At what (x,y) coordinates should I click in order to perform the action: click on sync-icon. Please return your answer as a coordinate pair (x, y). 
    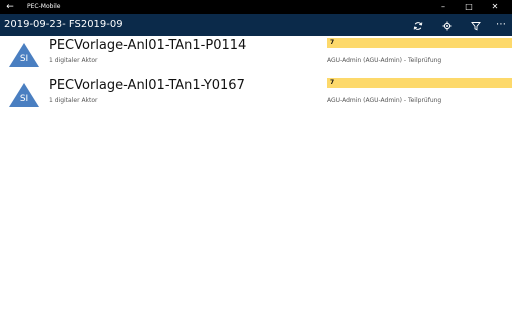
    Looking at the image, I should click on (418, 25).